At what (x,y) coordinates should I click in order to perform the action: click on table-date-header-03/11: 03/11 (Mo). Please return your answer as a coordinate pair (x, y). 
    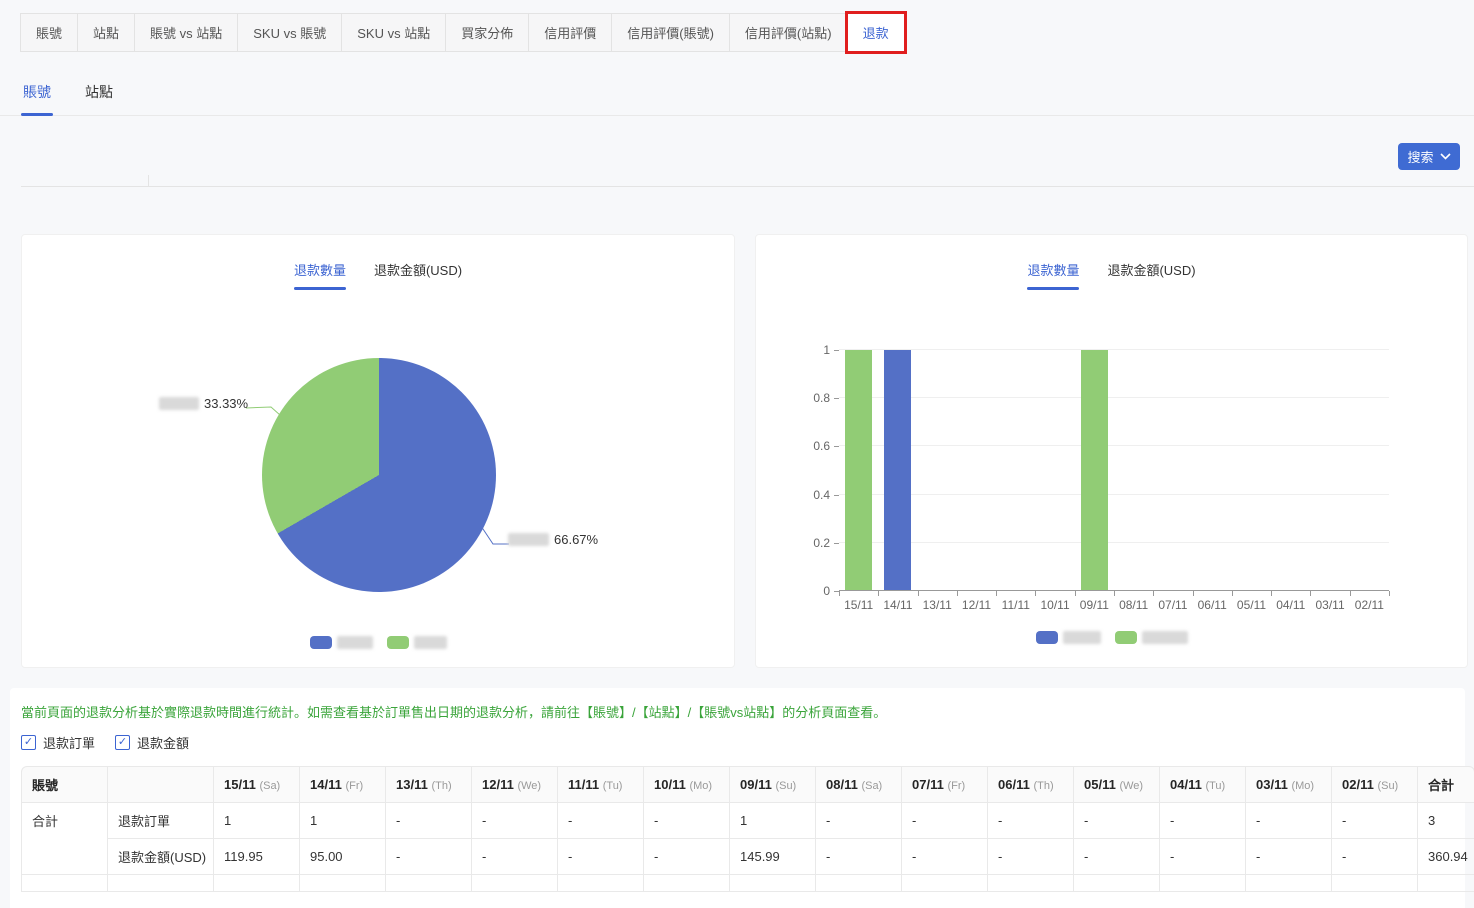
    Looking at the image, I should click on (1289, 784).